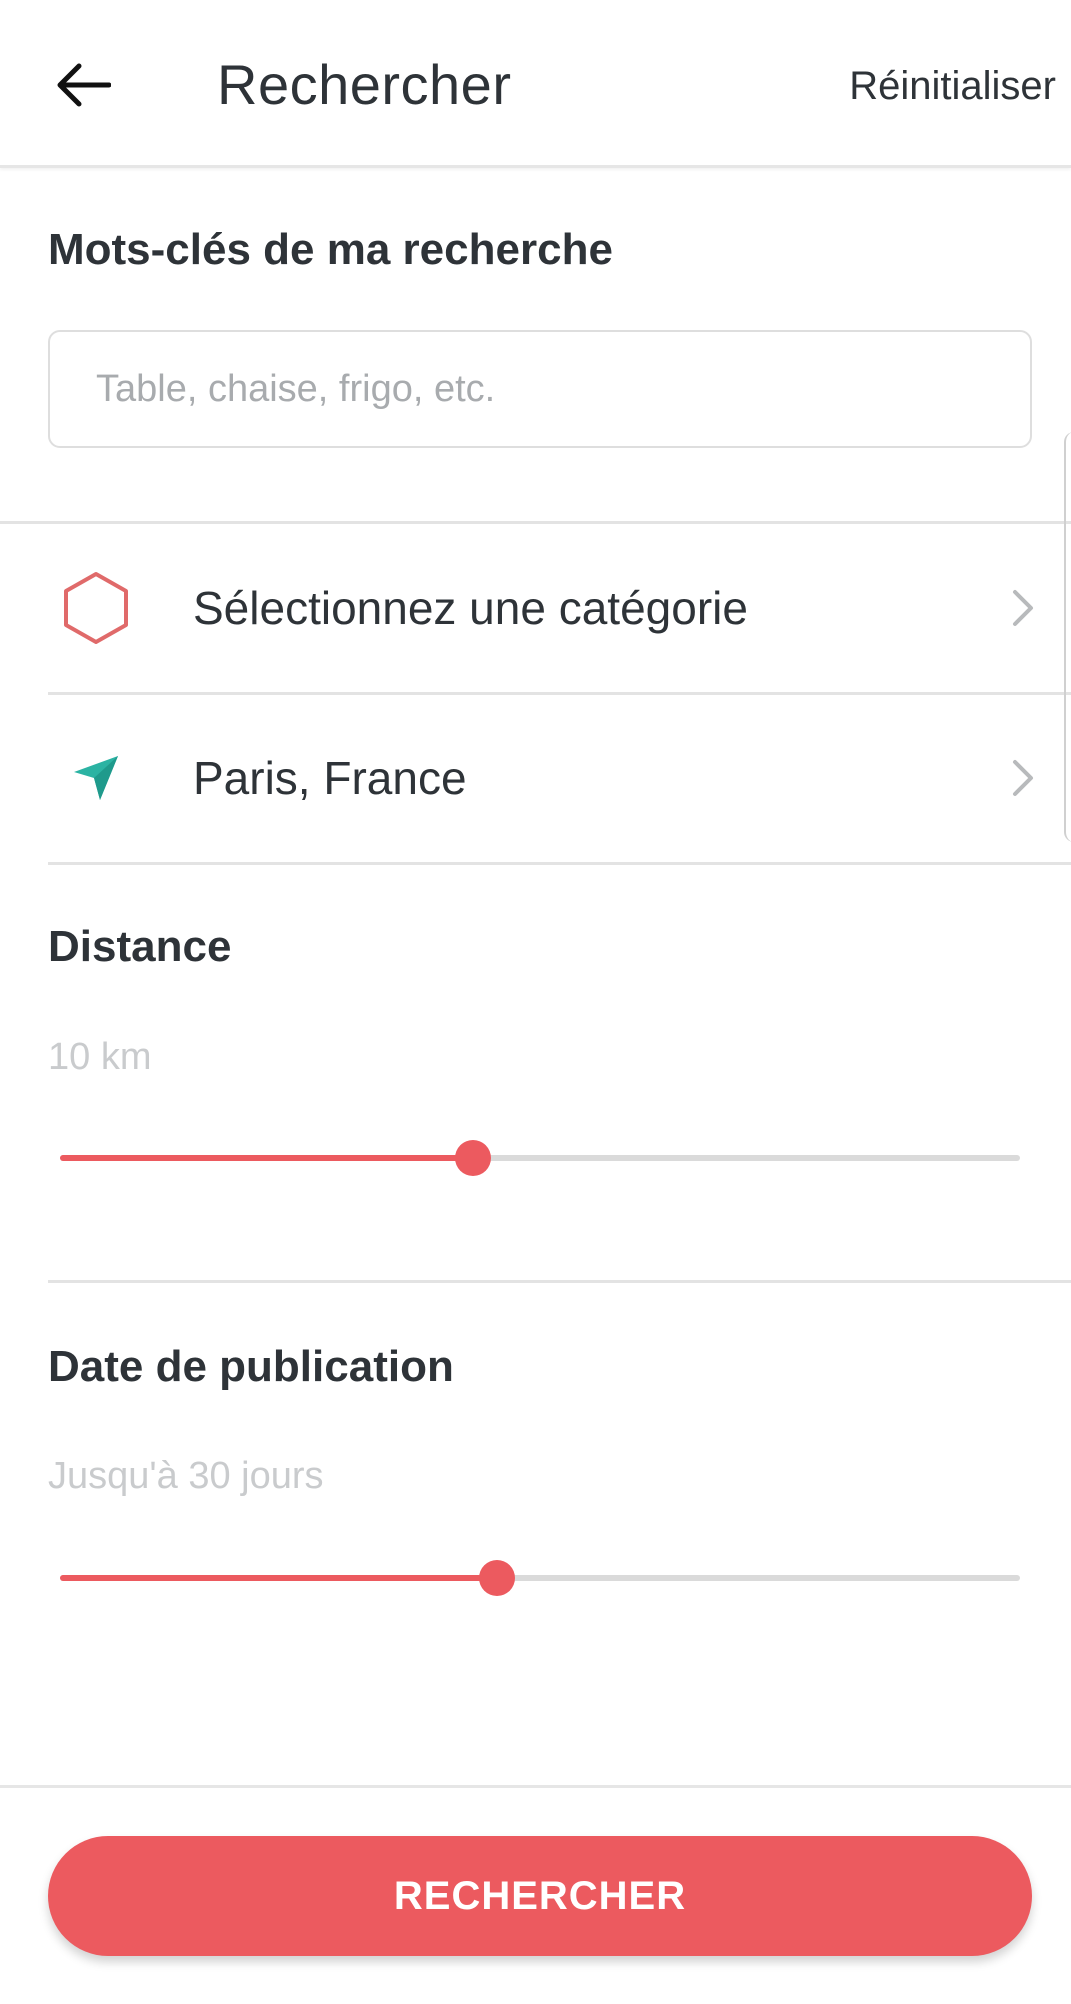 The image size is (1071, 2004). I want to click on distance-slider, so click(540, 1158).